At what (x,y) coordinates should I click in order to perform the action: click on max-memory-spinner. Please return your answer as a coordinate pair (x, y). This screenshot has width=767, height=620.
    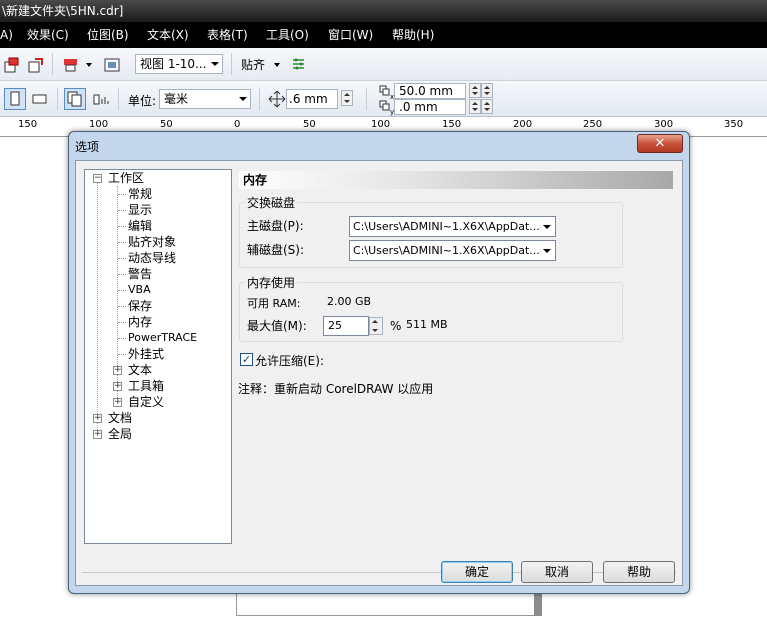
    Looking at the image, I should click on (376, 326).